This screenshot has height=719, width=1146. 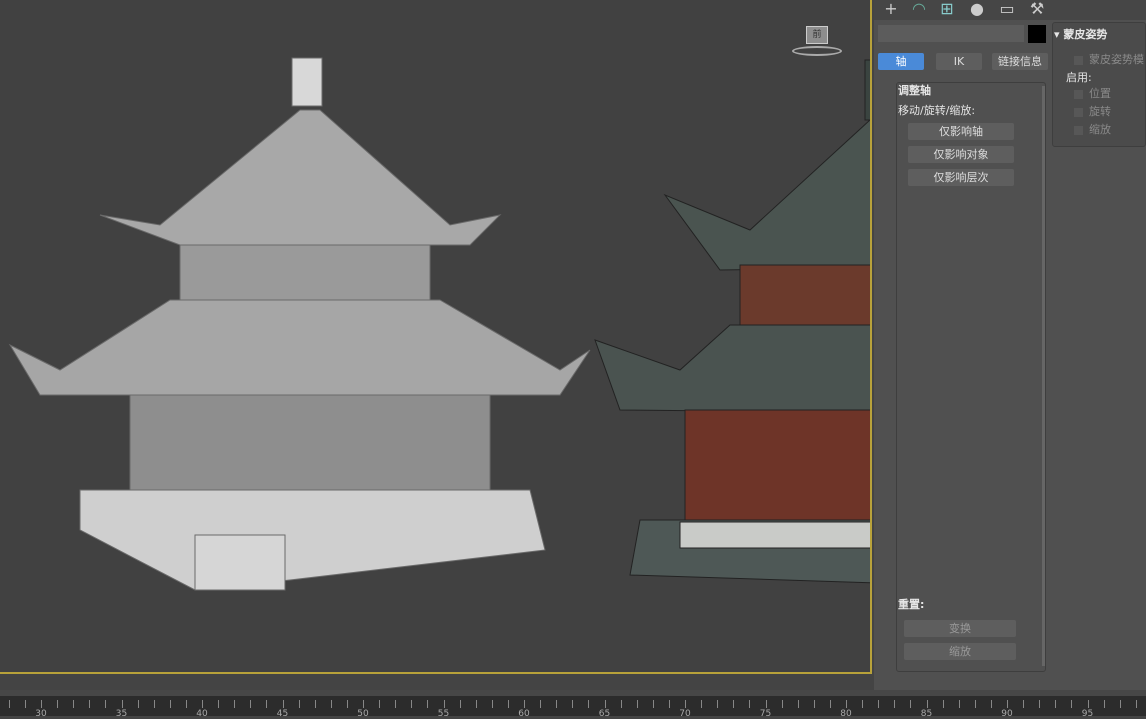 What do you see at coordinates (914, 90) in the screenshot?
I see `adjust-pivot-title: 调整轴` at bounding box center [914, 90].